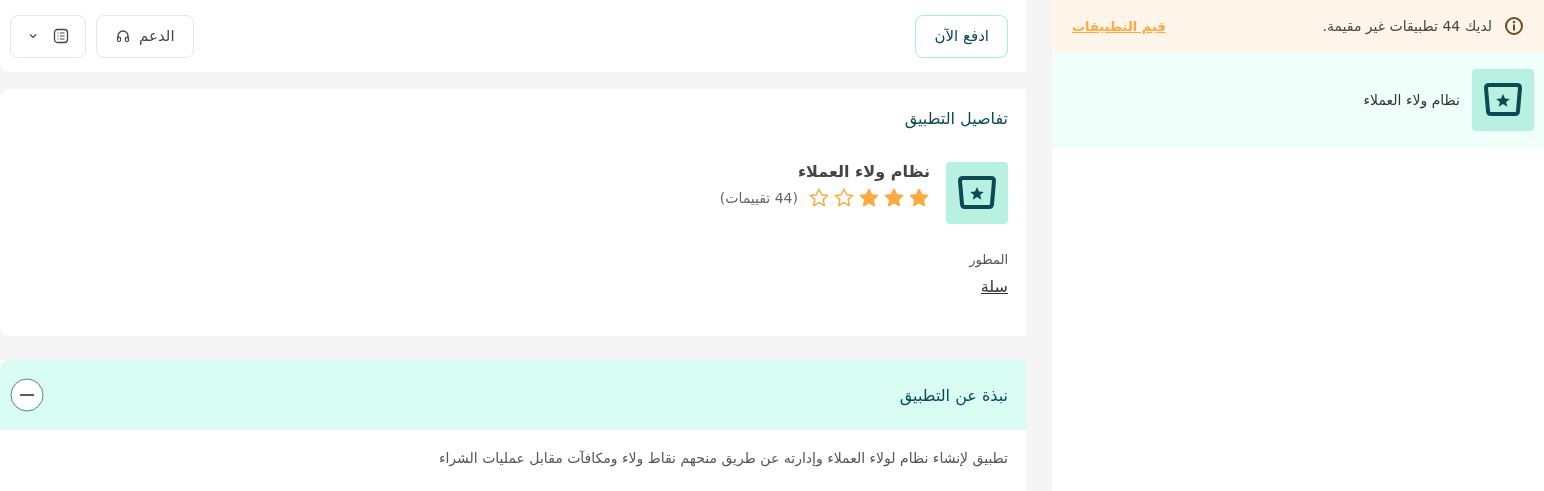 This screenshot has height=491, width=1544. Describe the element at coordinates (994, 286) in the screenshot. I see `developer-link: سلة` at that location.